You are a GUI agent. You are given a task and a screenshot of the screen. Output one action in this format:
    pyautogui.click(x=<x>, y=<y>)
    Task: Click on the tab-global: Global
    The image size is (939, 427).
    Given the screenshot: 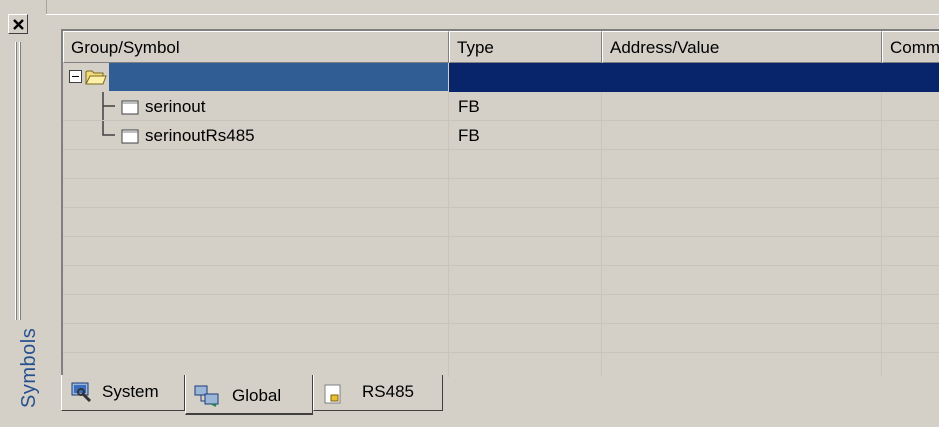 What is the action you would take?
    pyautogui.click(x=249, y=395)
    